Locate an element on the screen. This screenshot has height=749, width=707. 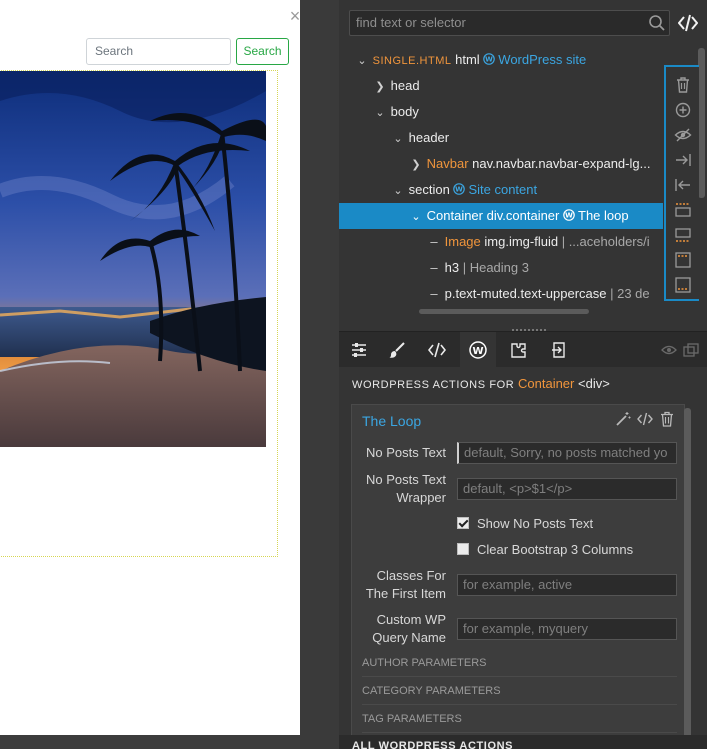
tab-styles is located at coordinates (397, 350).